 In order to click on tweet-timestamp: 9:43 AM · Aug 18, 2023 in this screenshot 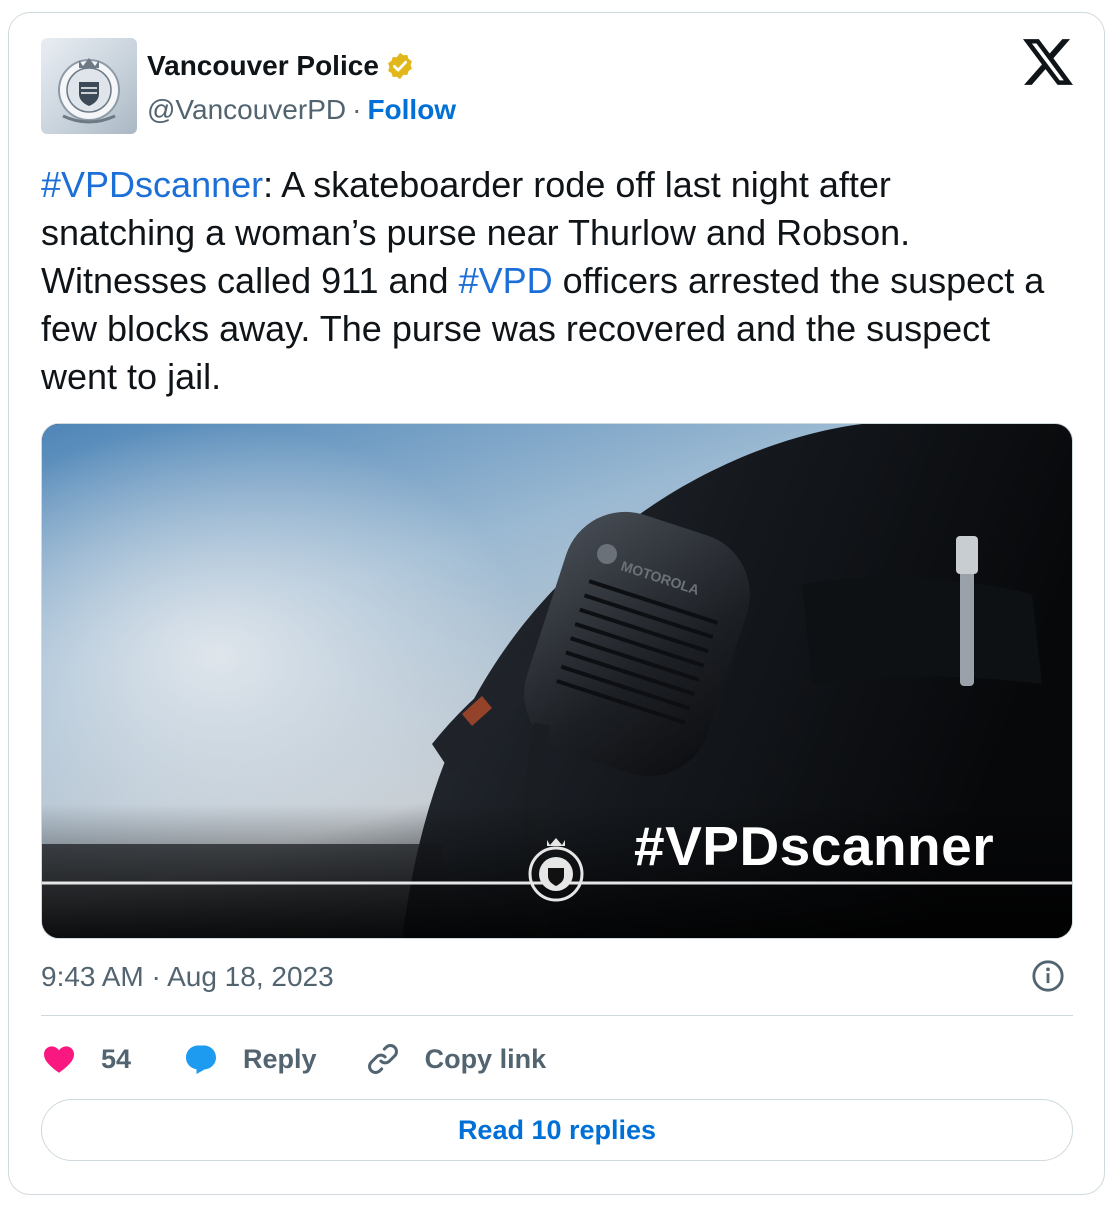, I will do `click(187, 977)`.